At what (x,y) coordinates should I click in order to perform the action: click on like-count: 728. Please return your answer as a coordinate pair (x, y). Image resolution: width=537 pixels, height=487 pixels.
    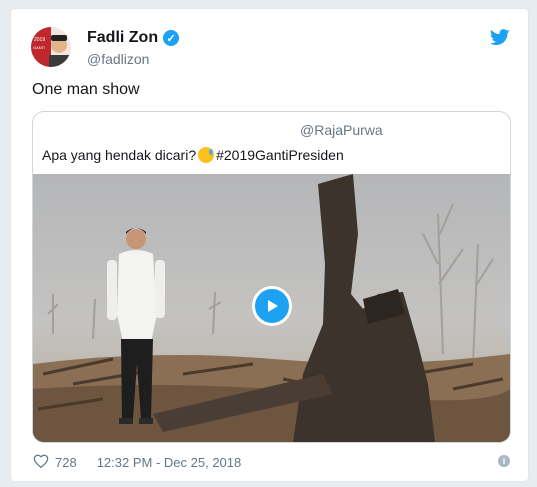
    Looking at the image, I should click on (66, 462).